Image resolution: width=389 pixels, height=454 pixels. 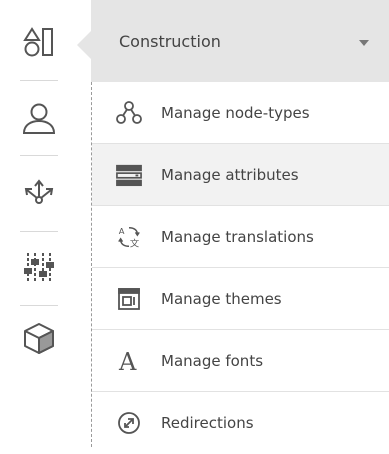 I want to click on fonts-icon: A, so click(x=129, y=361).